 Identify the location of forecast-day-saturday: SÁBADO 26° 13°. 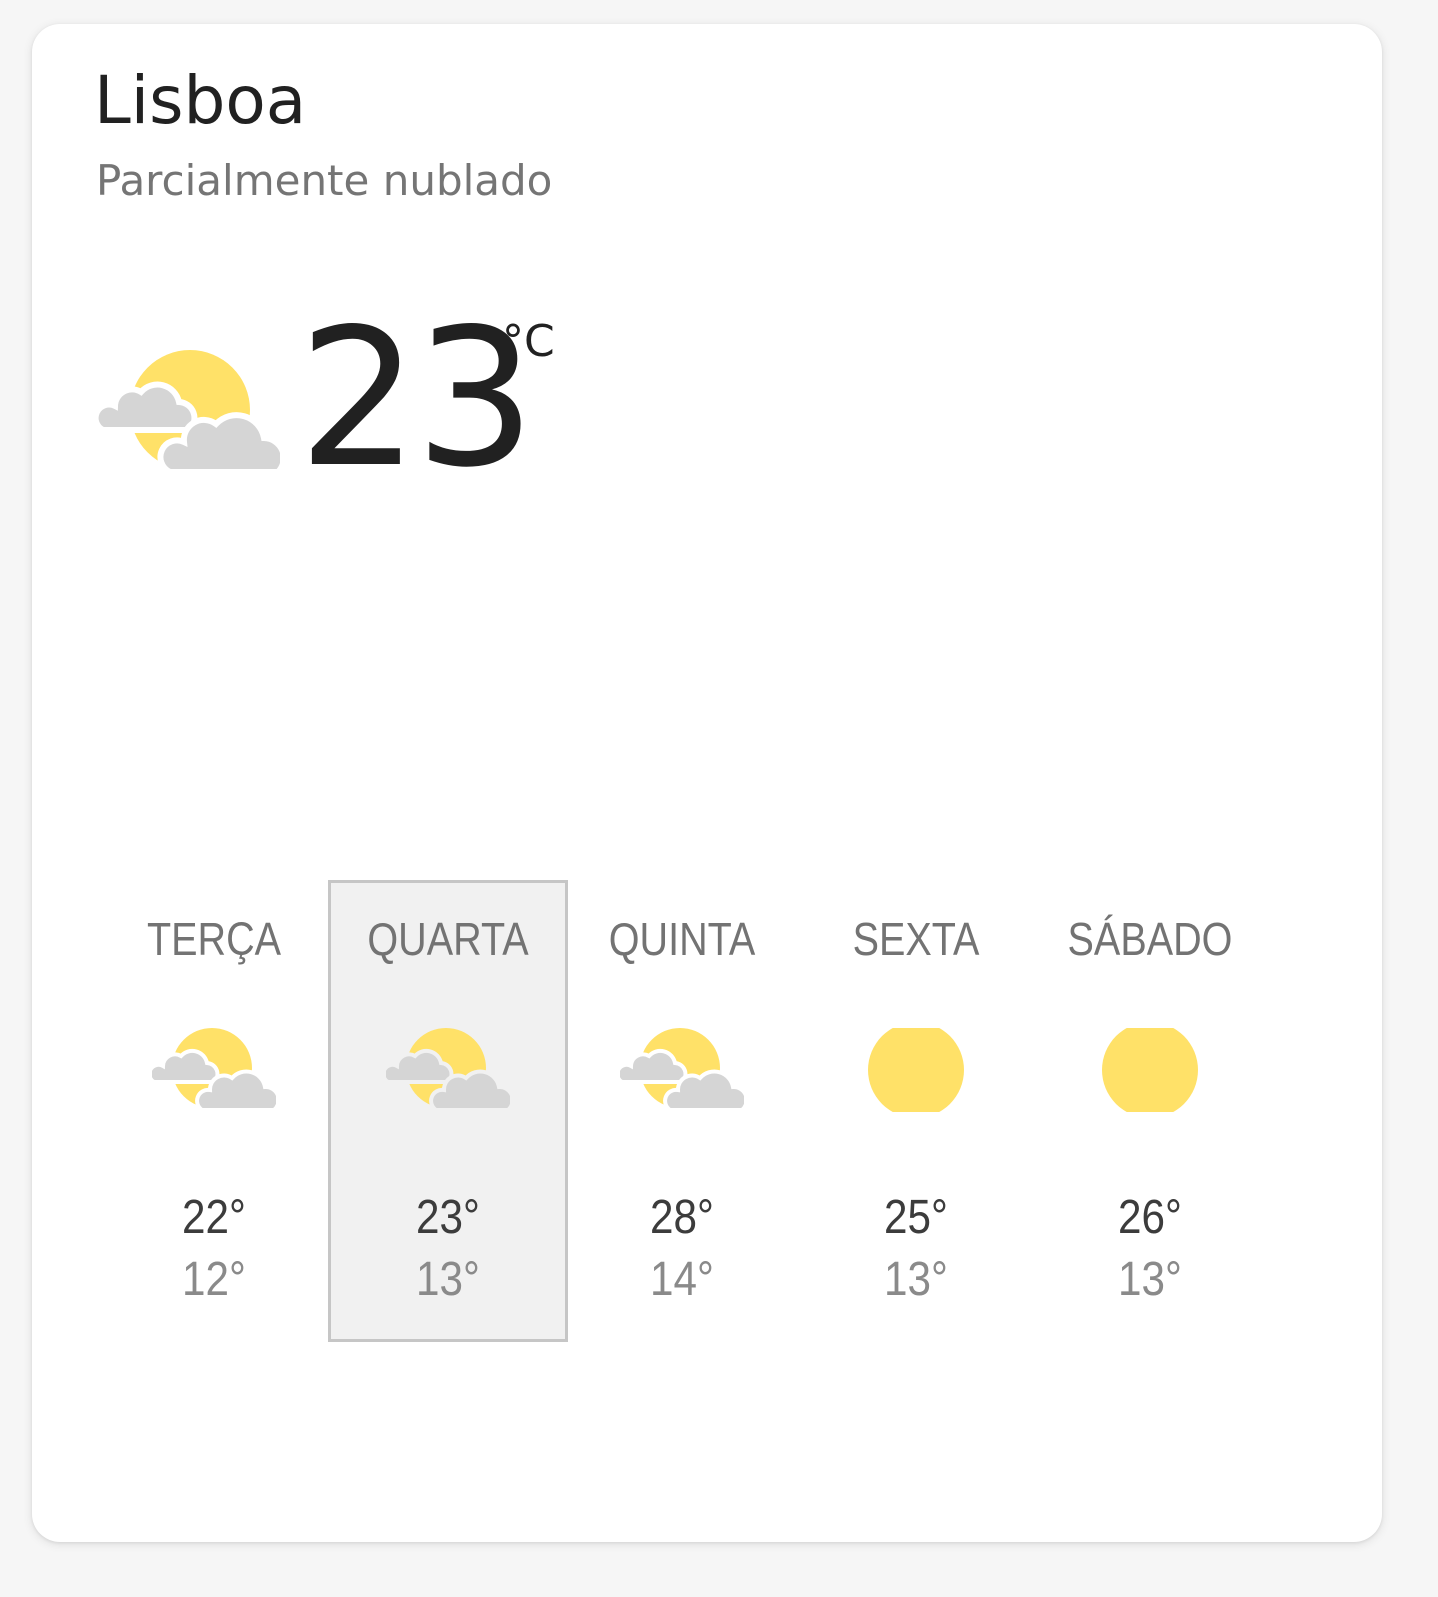
(1150, 1111).